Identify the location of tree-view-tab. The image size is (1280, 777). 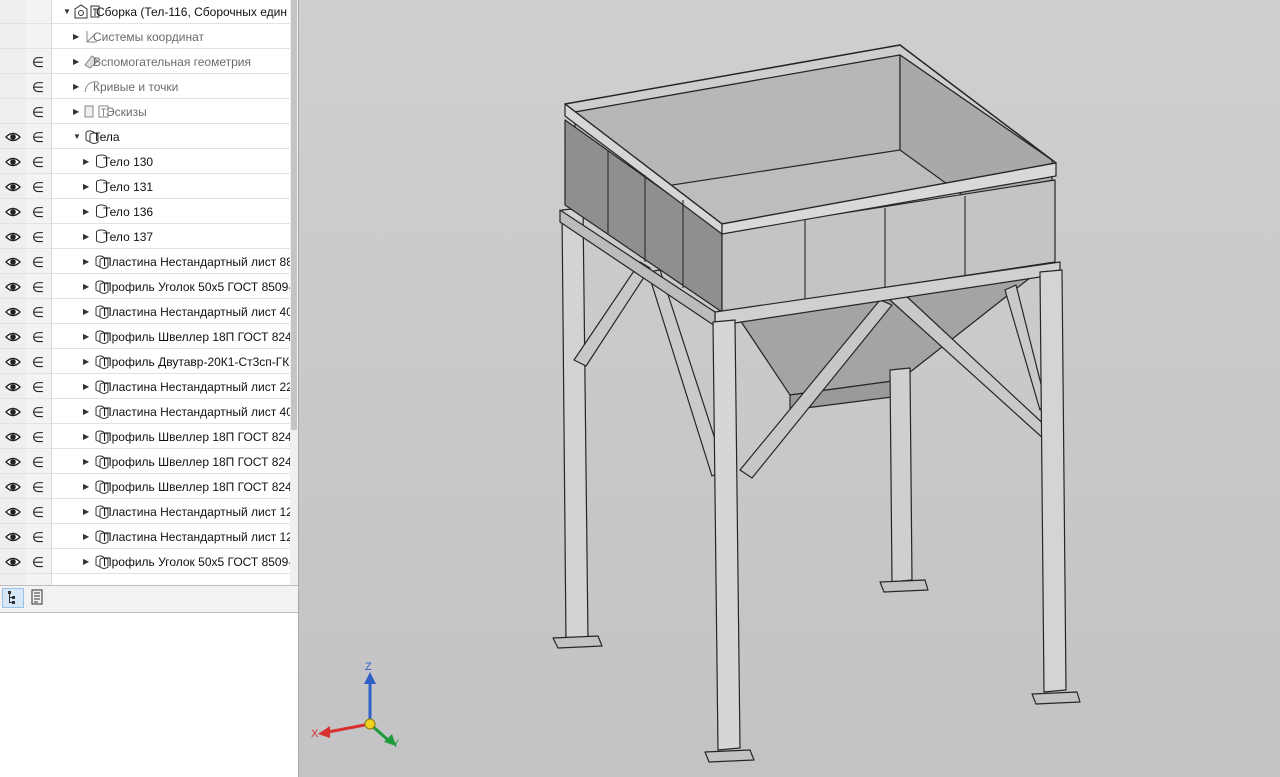
(13, 598).